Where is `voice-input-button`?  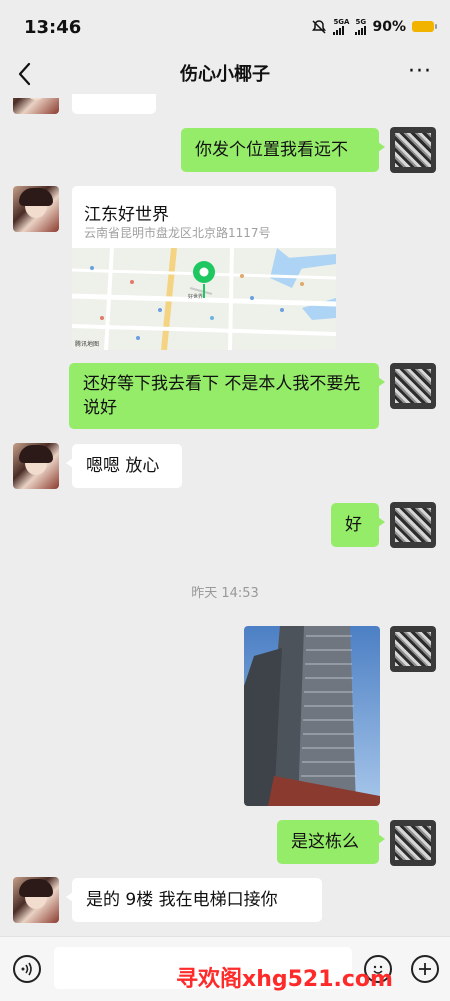 voice-input-button is located at coordinates (27, 969).